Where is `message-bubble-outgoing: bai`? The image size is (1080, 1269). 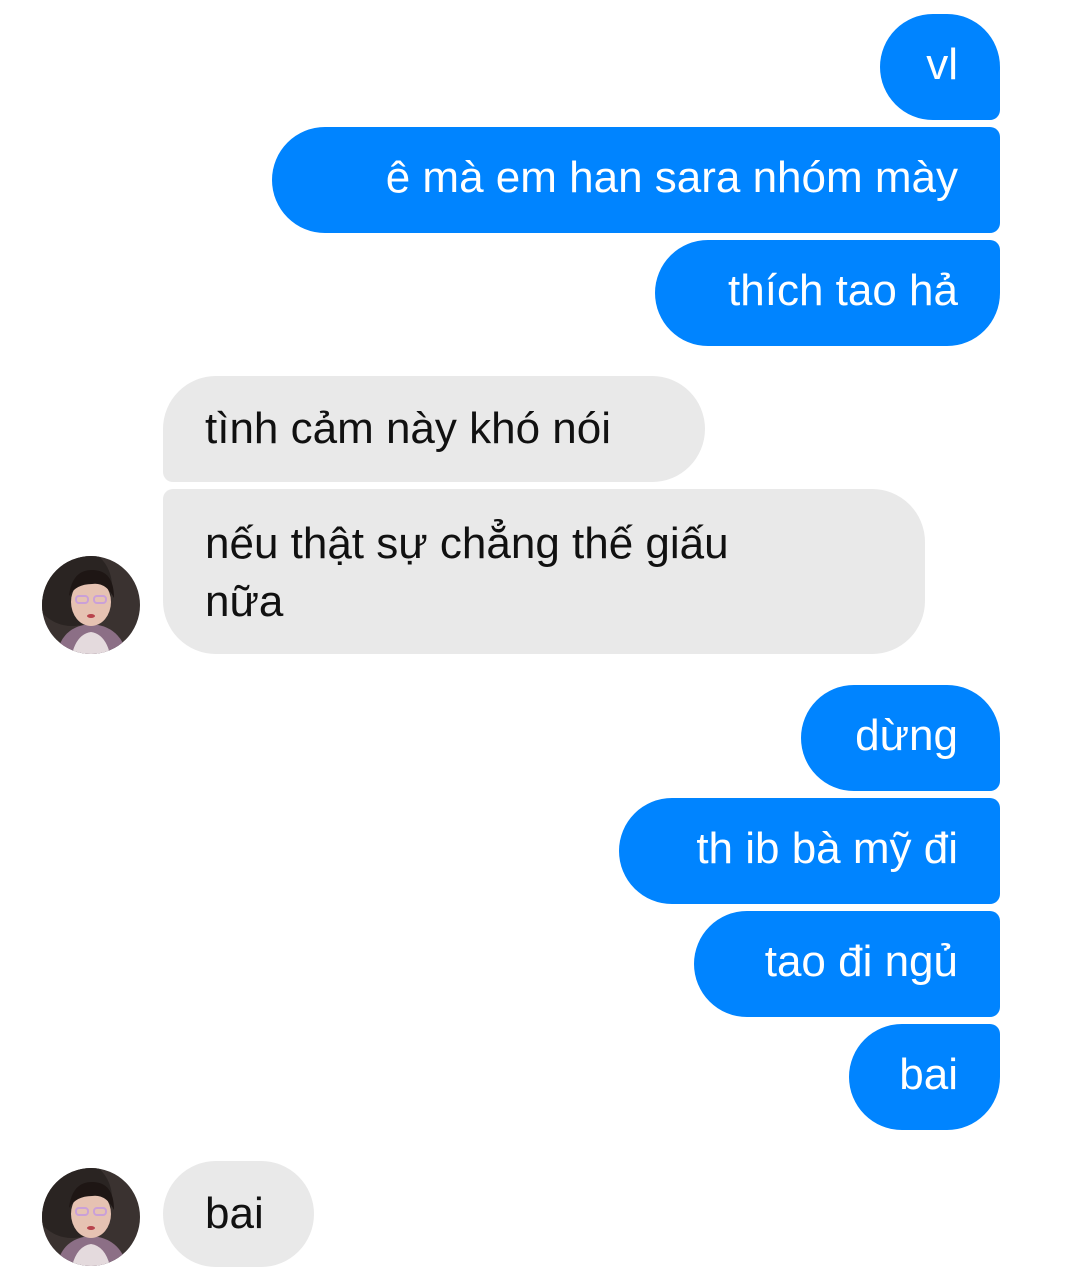
message-bubble-outgoing: bai is located at coordinates (924, 1077).